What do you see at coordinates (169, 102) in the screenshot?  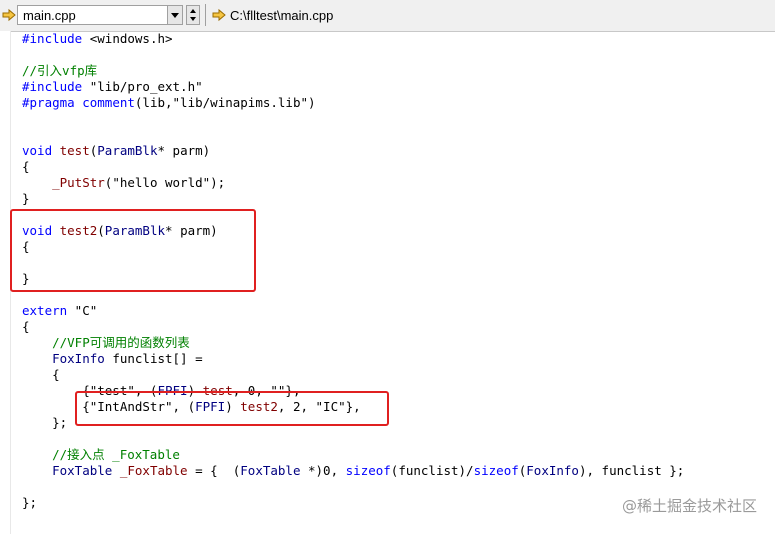 I see `code-line: #pragma comment(lib,"lib/winapims.lib")` at bounding box center [169, 102].